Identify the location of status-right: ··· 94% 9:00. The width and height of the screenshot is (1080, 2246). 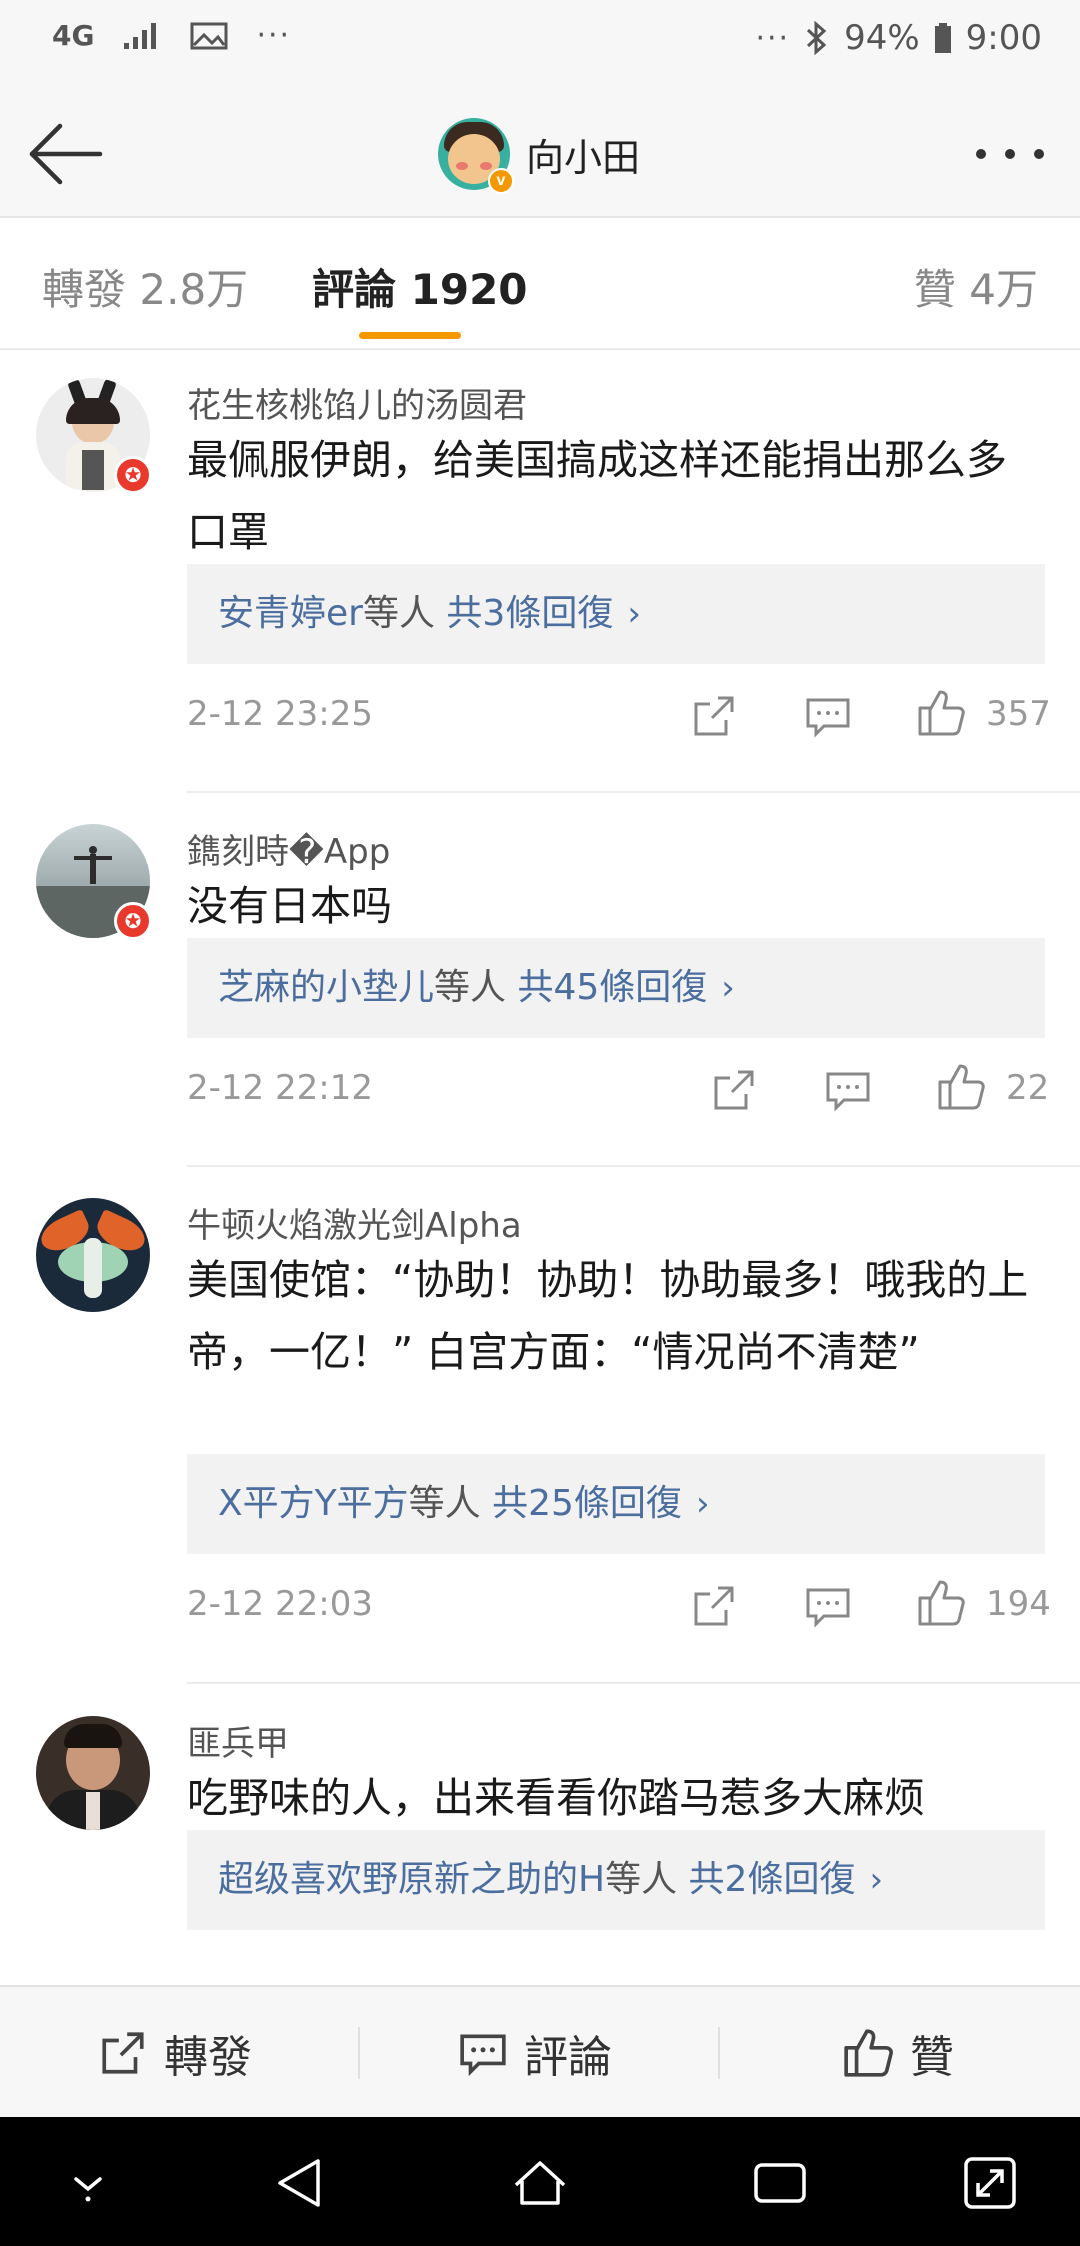
(898, 38).